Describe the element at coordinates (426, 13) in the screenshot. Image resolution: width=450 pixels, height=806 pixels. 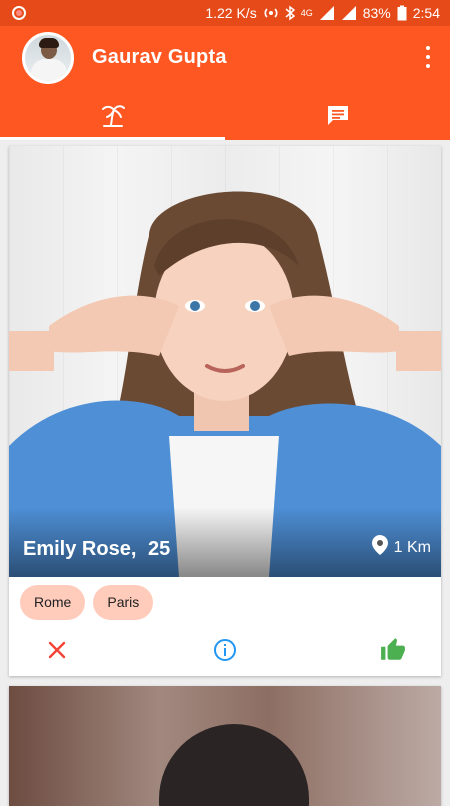
I see `clock: 2:54` at that location.